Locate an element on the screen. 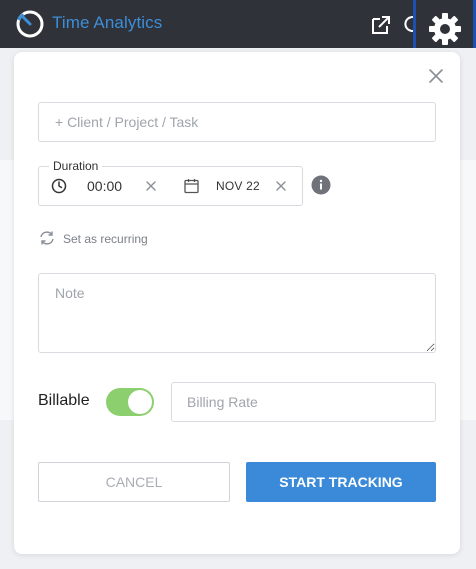 The image size is (476, 569). billing-rate-field is located at coordinates (303, 402).